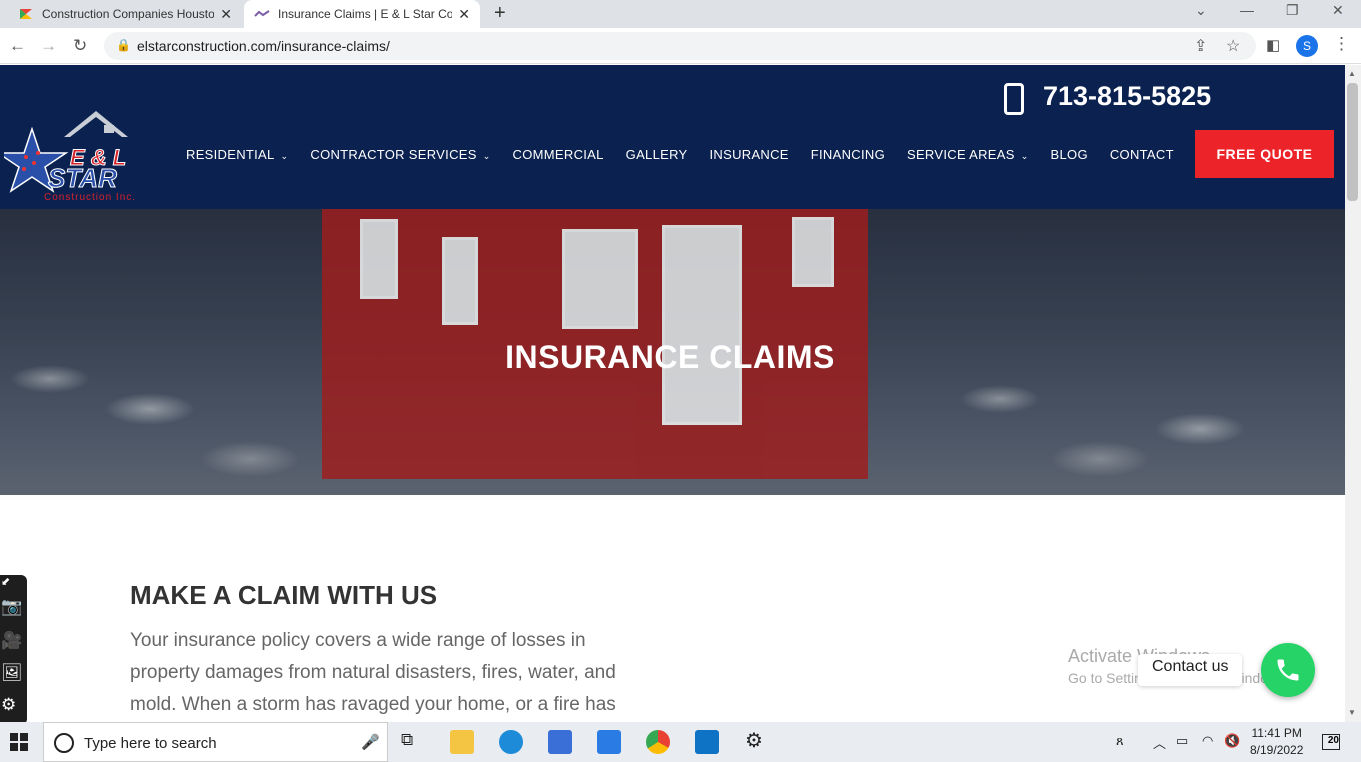 The image size is (1361, 762). Describe the element at coordinates (128, 14) in the screenshot. I see `tab-title: Construction Companies Housto` at that location.